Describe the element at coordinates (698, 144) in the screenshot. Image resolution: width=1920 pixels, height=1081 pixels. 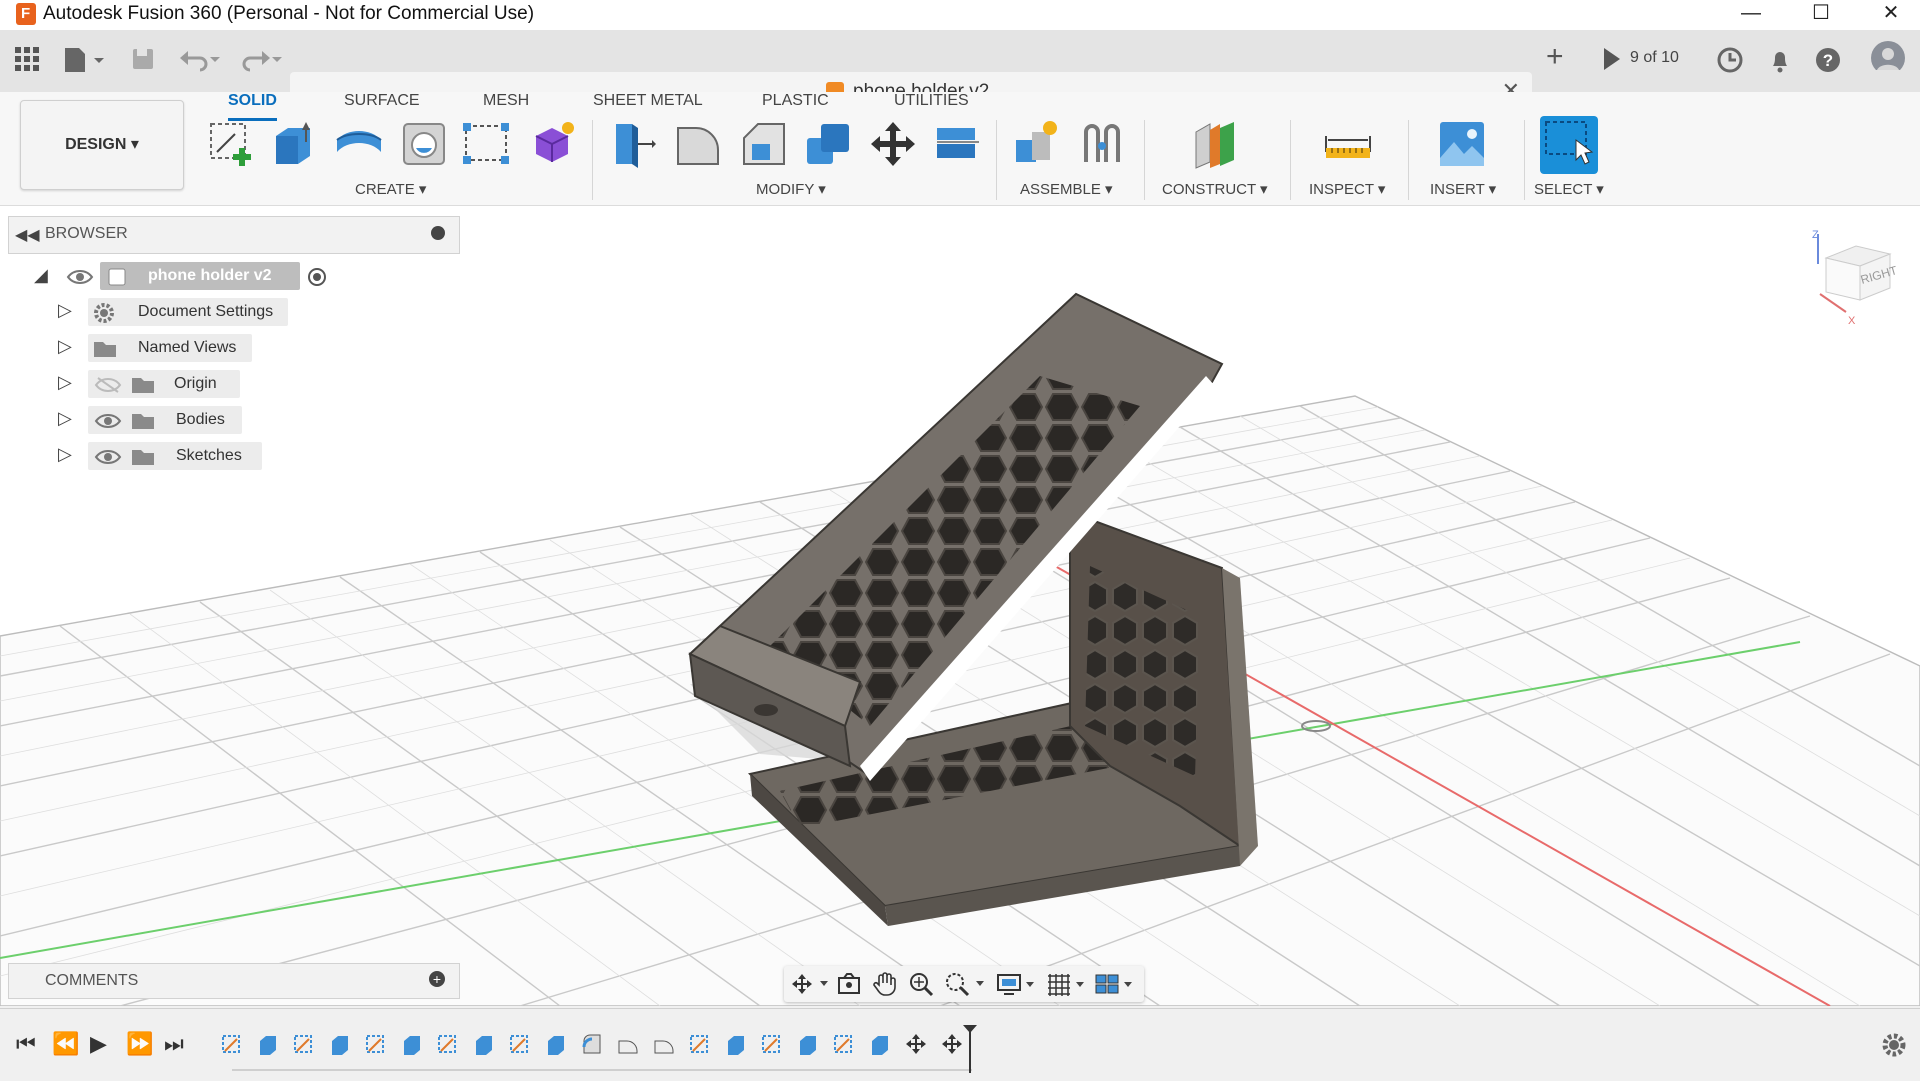
I see `fillet-icon` at that location.